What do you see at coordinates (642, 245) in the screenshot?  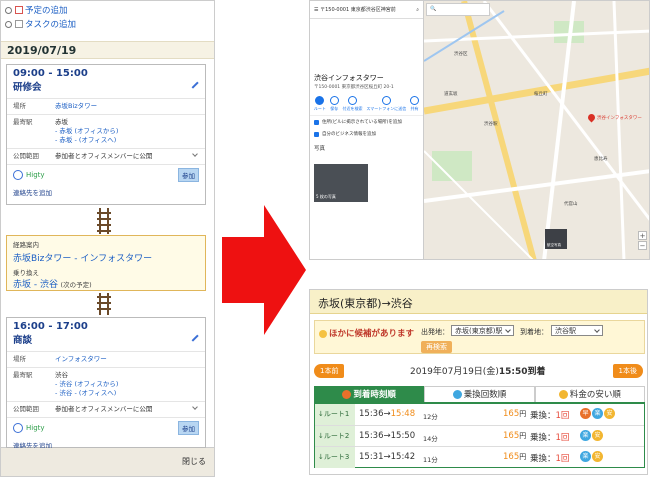 I see `zoom-out-button: −` at bounding box center [642, 245].